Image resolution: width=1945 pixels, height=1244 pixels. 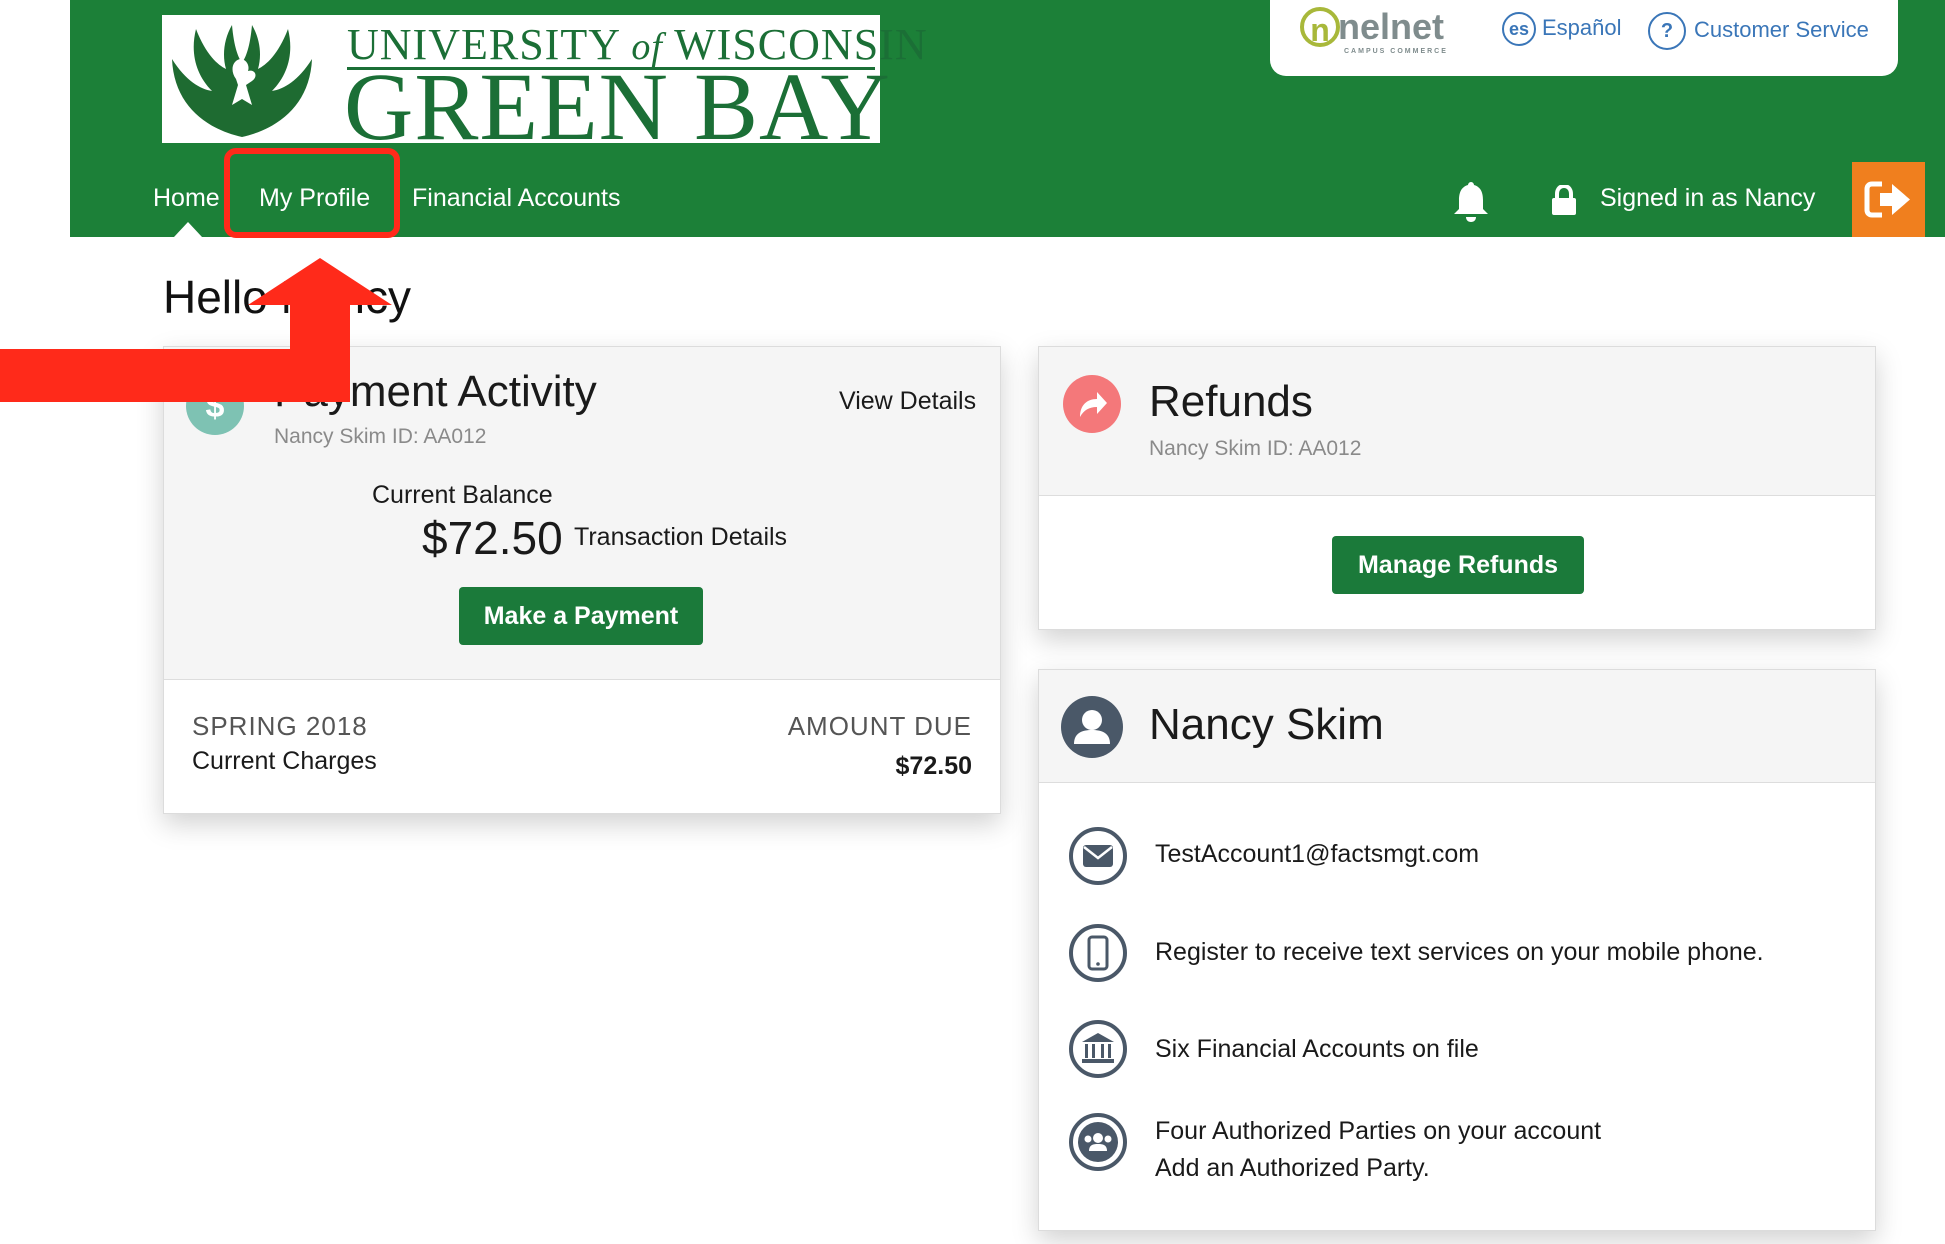 What do you see at coordinates (1098, 1049) in the screenshot?
I see `bank-icon` at bounding box center [1098, 1049].